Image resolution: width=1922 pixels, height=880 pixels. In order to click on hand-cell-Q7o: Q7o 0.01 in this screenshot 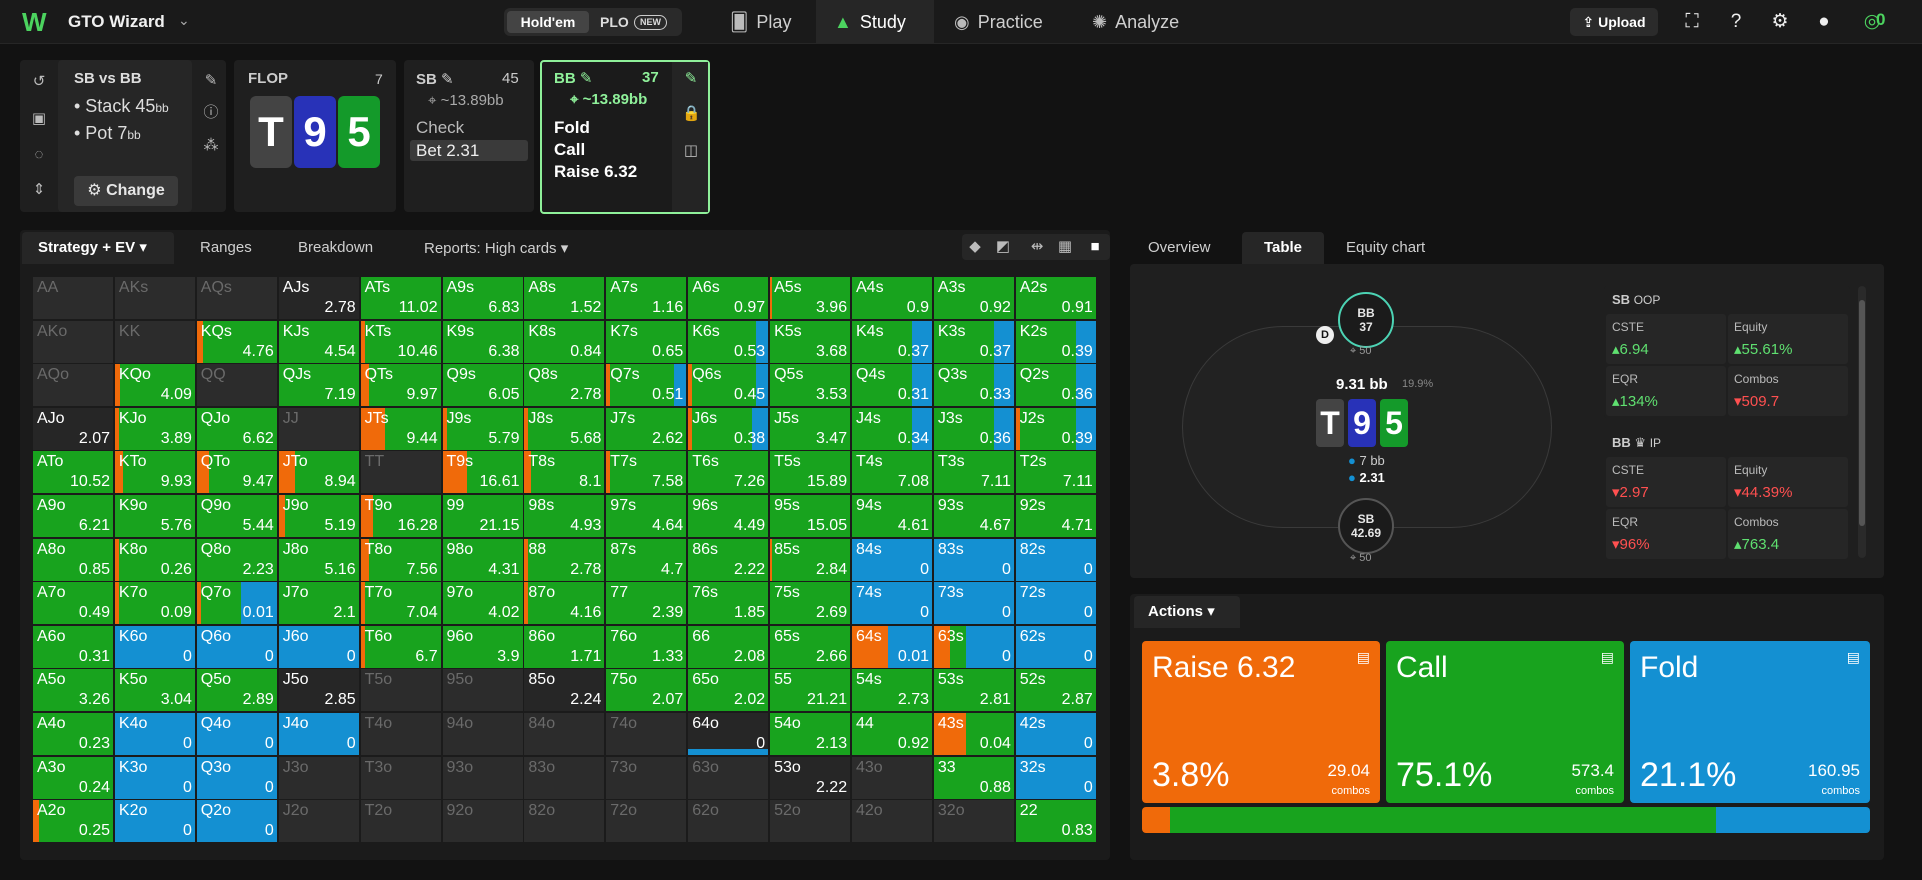, I will do `click(237, 604)`.